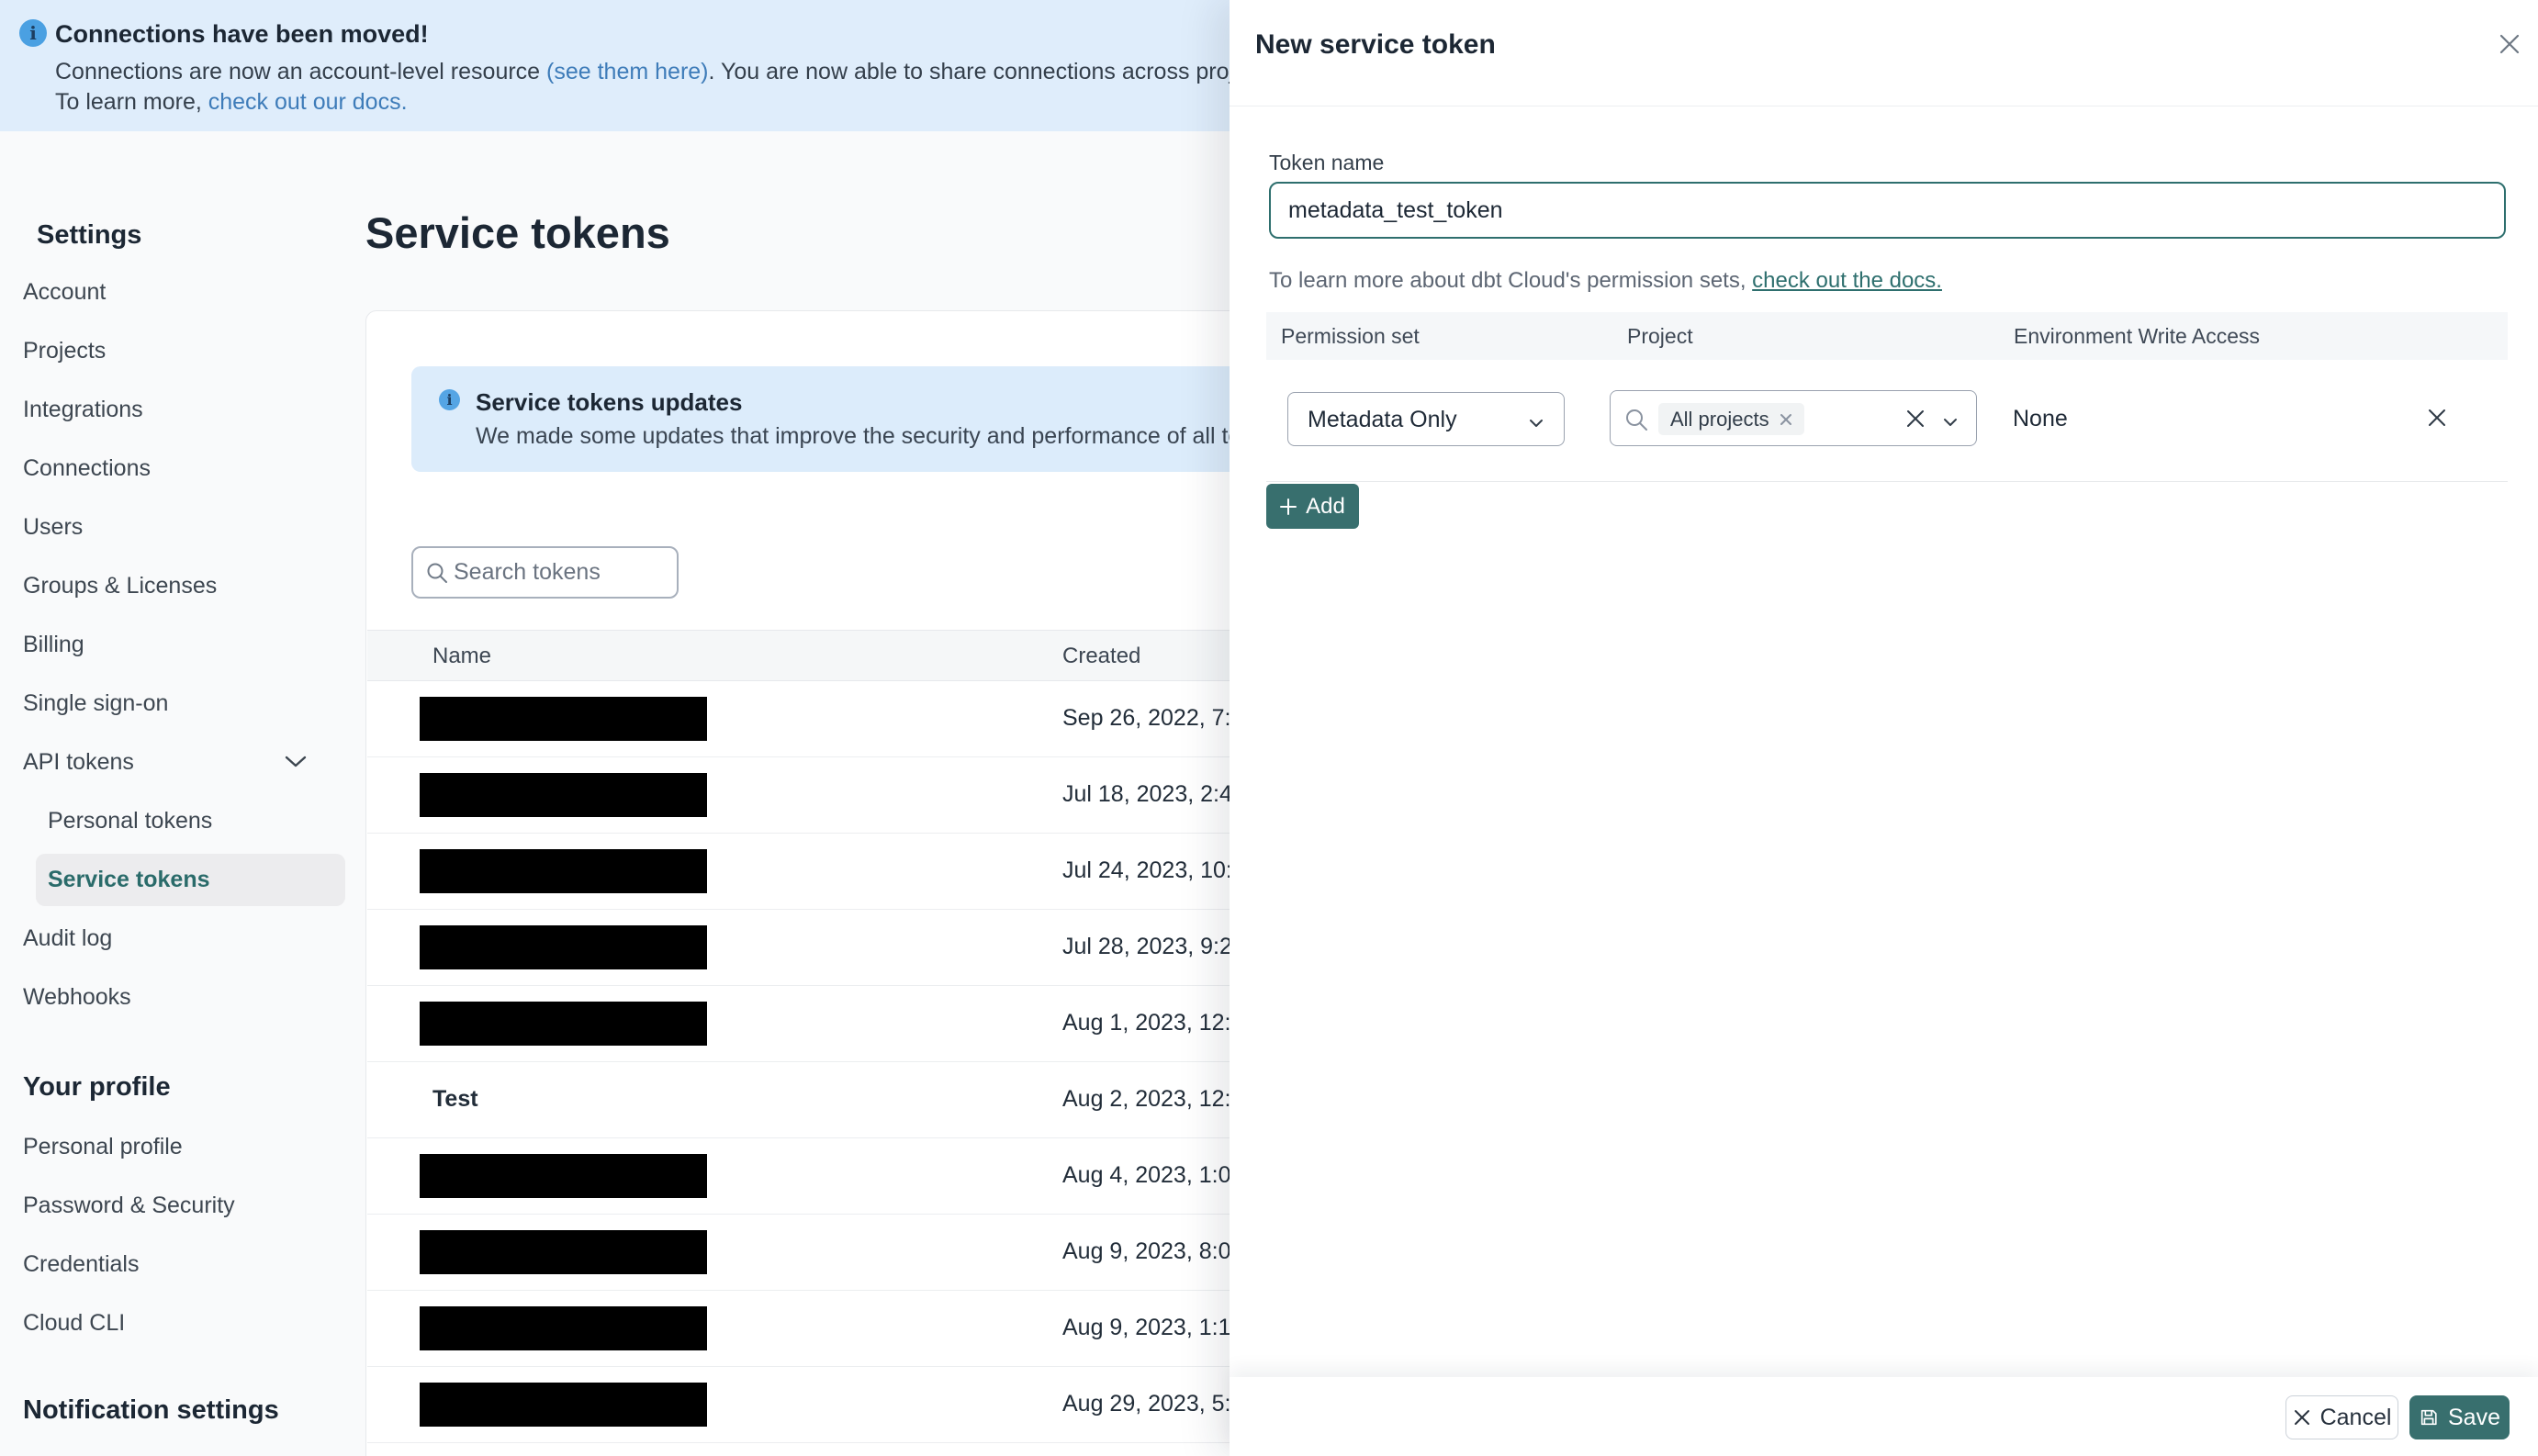 Image resolution: width=2538 pixels, height=1456 pixels. What do you see at coordinates (2474, 1417) in the screenshot?
I see `save-button-label: Save` at bounding box center [2474, 1417].